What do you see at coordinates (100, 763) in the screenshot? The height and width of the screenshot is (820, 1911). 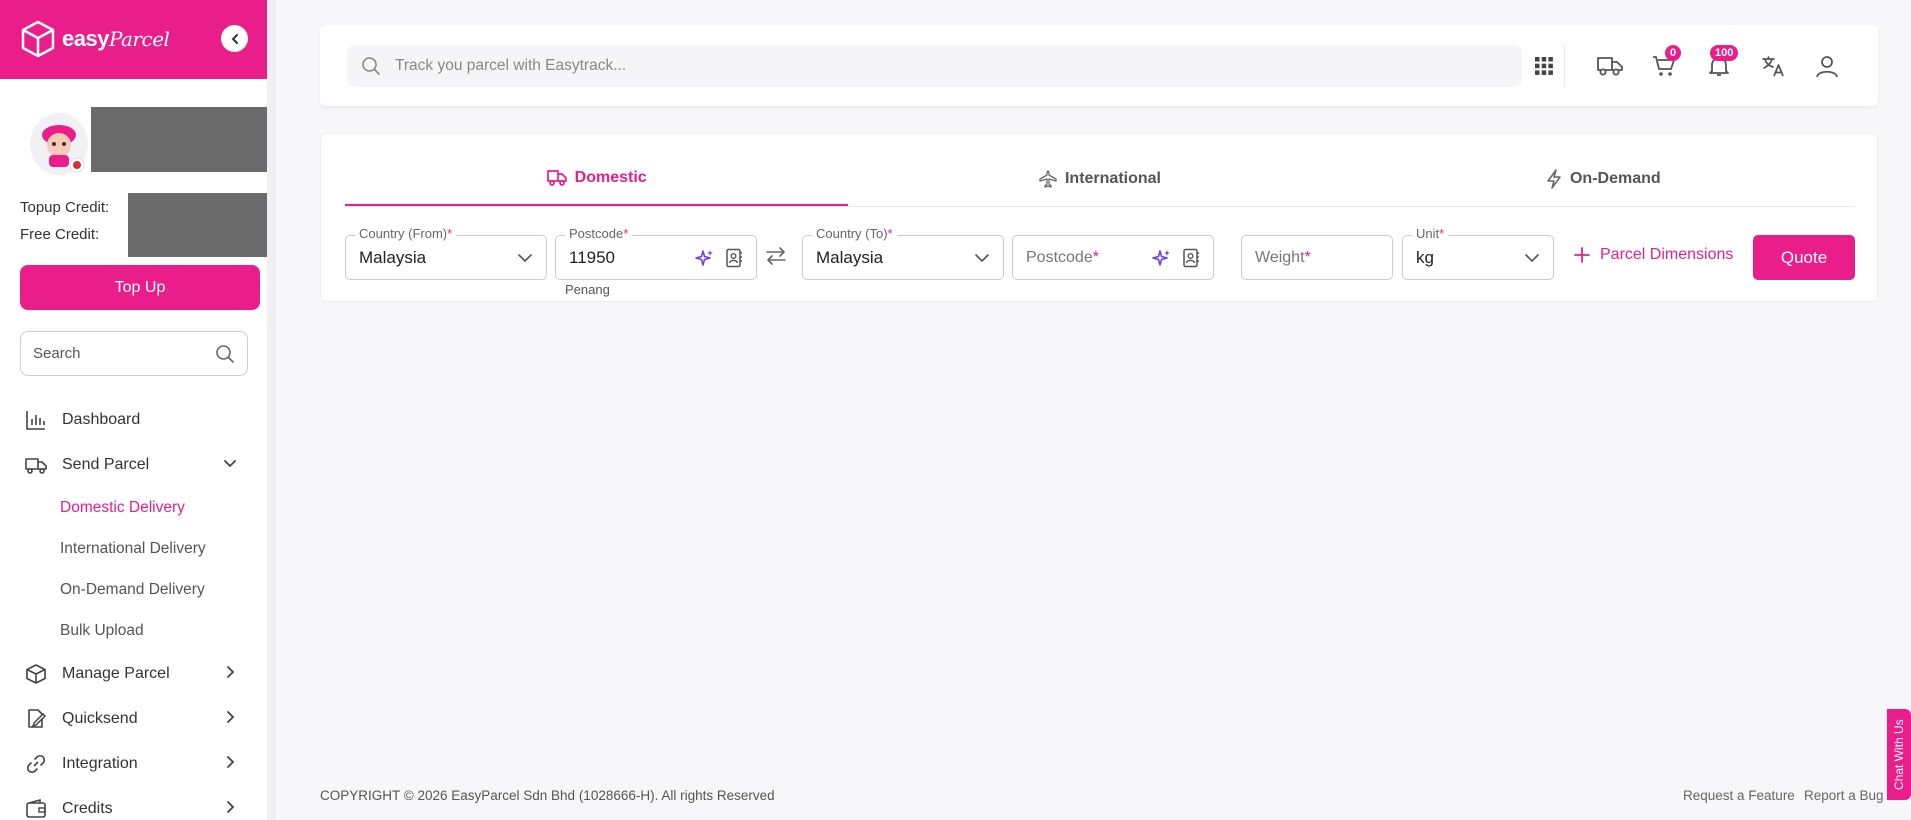 I see `sidebar-item-label: Integration` at bounding box center [100, 763].